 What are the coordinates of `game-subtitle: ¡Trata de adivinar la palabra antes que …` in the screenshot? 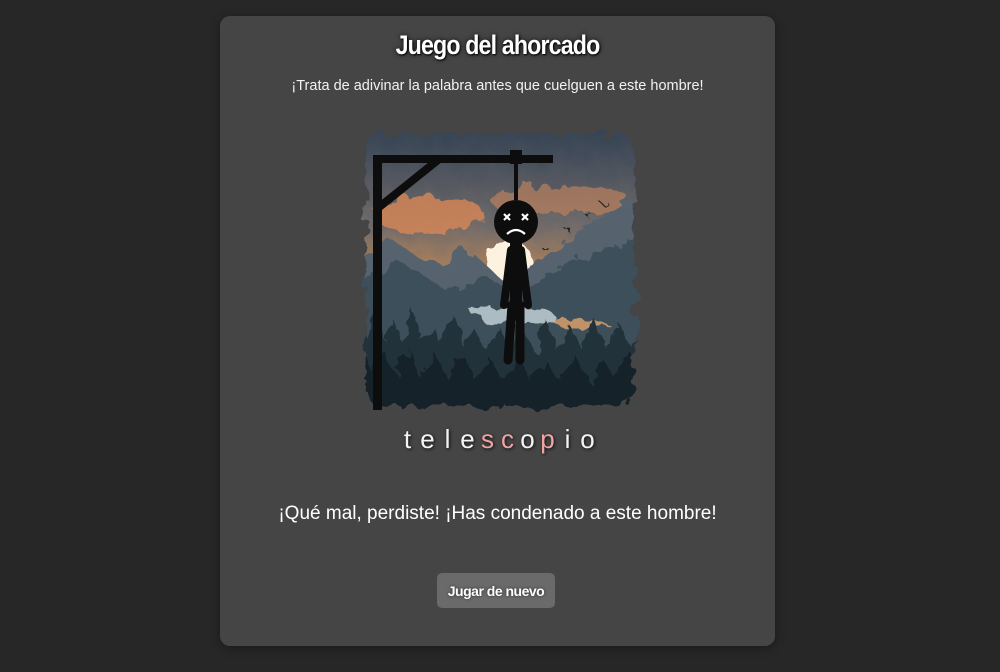 It's located at (497, 86).